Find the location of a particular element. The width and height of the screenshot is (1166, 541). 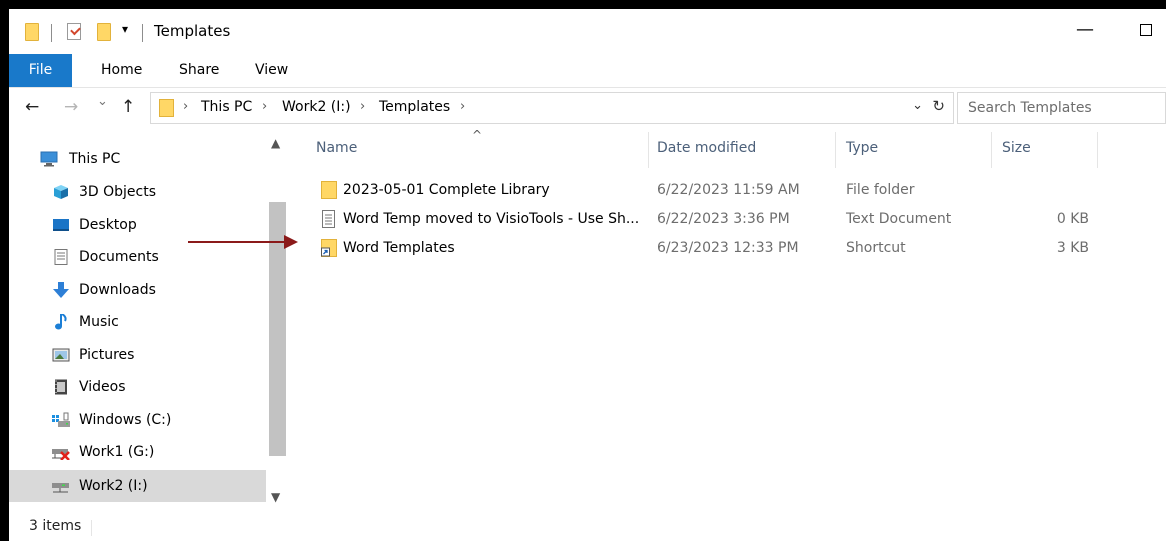

sidebar-item-3d-objects: 3D Objects is located at coordinates (137, 192).